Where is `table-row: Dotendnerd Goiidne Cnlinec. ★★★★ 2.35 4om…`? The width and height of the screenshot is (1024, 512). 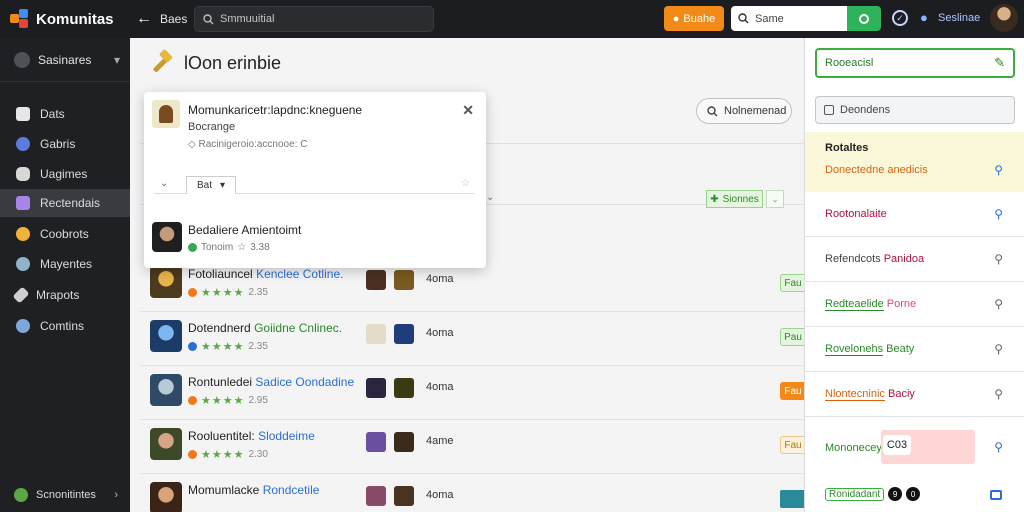 table-row: Dotendnerd Goiidne Cnlinec. ★★★★ 2.35 4om… is located at coordinates (473, 339).